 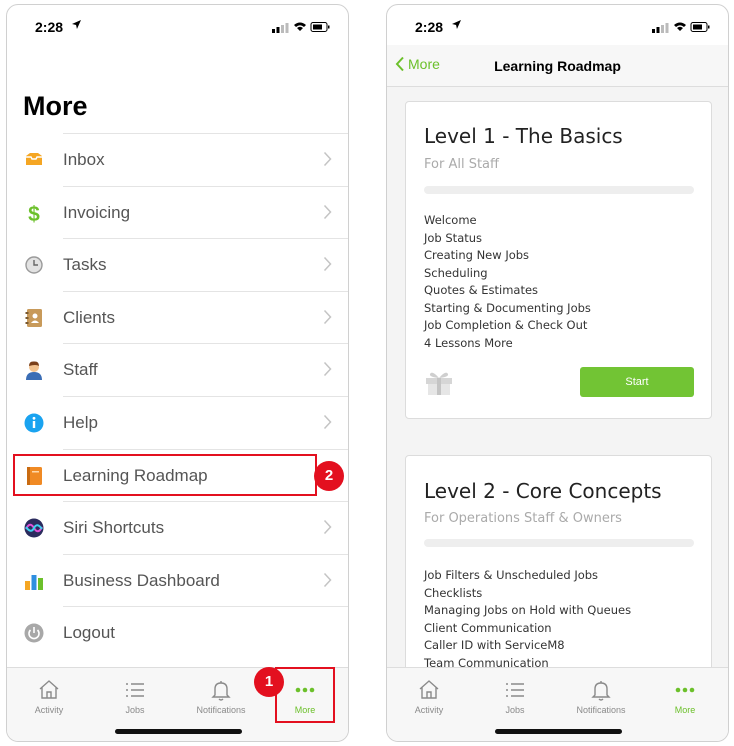 I want to click on list-icon, so click(x=515, y=690).